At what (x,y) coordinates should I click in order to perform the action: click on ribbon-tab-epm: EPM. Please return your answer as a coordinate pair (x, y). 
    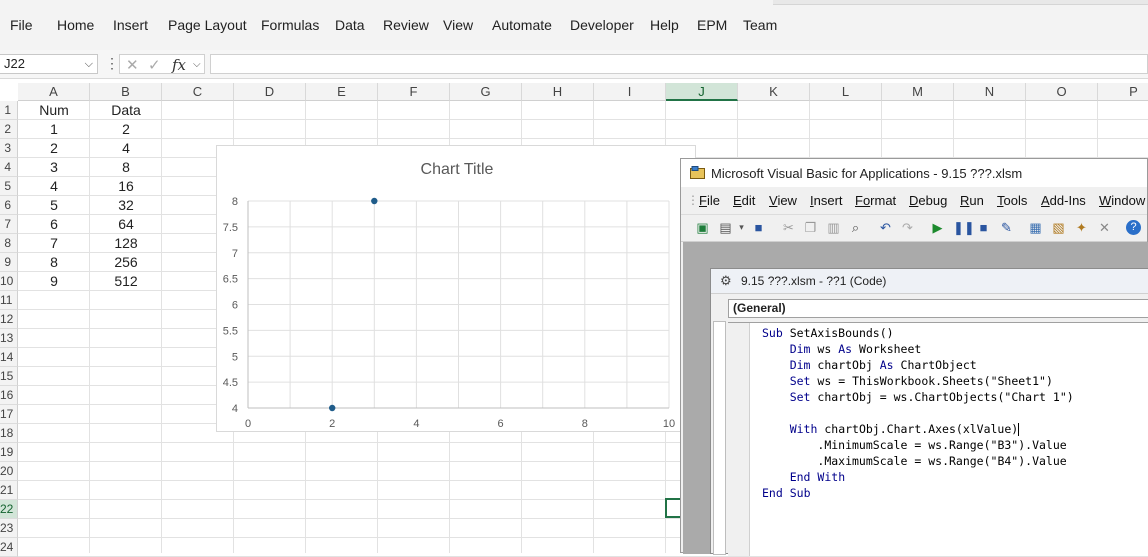
    Looking at the image, I should click on (712, 25).